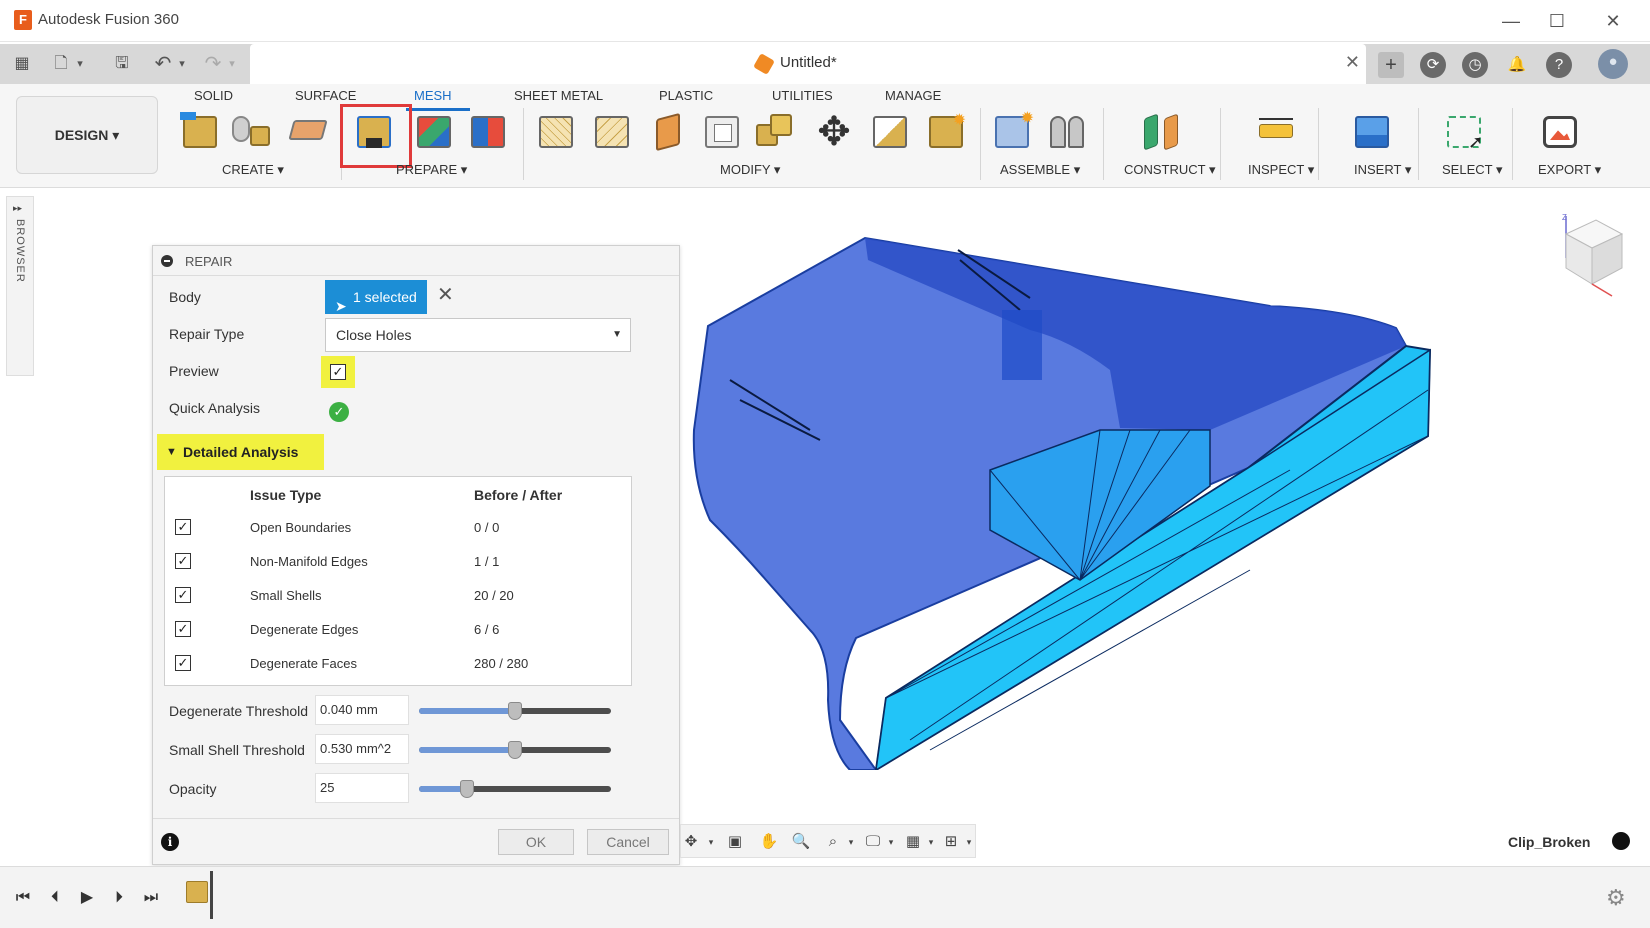 This screenshot has height=928, width=1650. I want to click on fit-icon: ⌕, so click(833, 842).